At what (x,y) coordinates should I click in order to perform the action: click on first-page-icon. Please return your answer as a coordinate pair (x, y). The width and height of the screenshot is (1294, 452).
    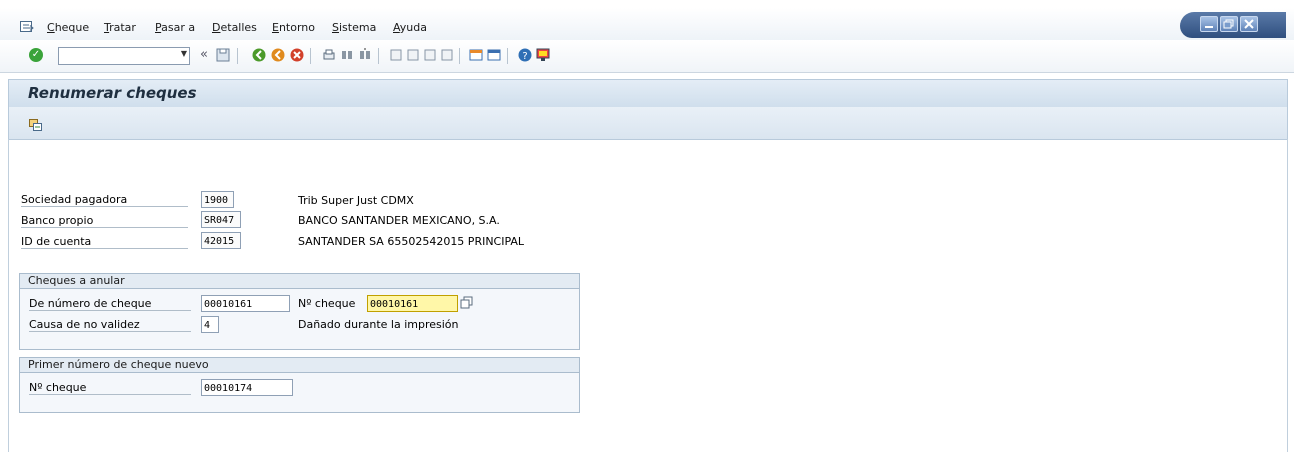
    Looking at the image, I should click on (396, 55).